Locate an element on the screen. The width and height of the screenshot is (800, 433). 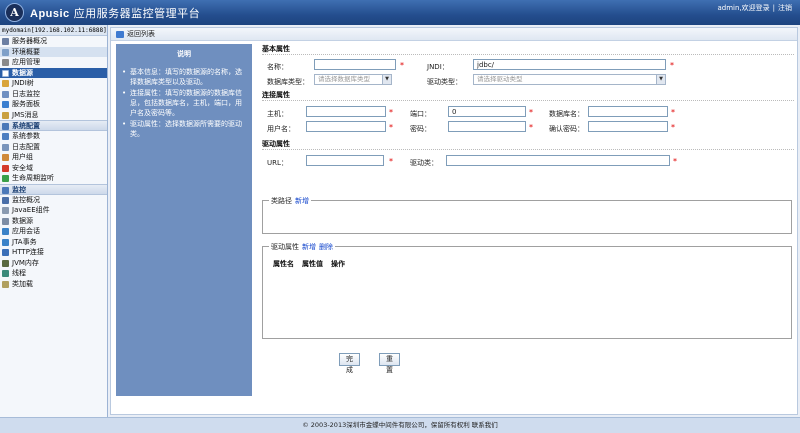
sidebar-item: JVM内存 is located at coordinates (53, 263).